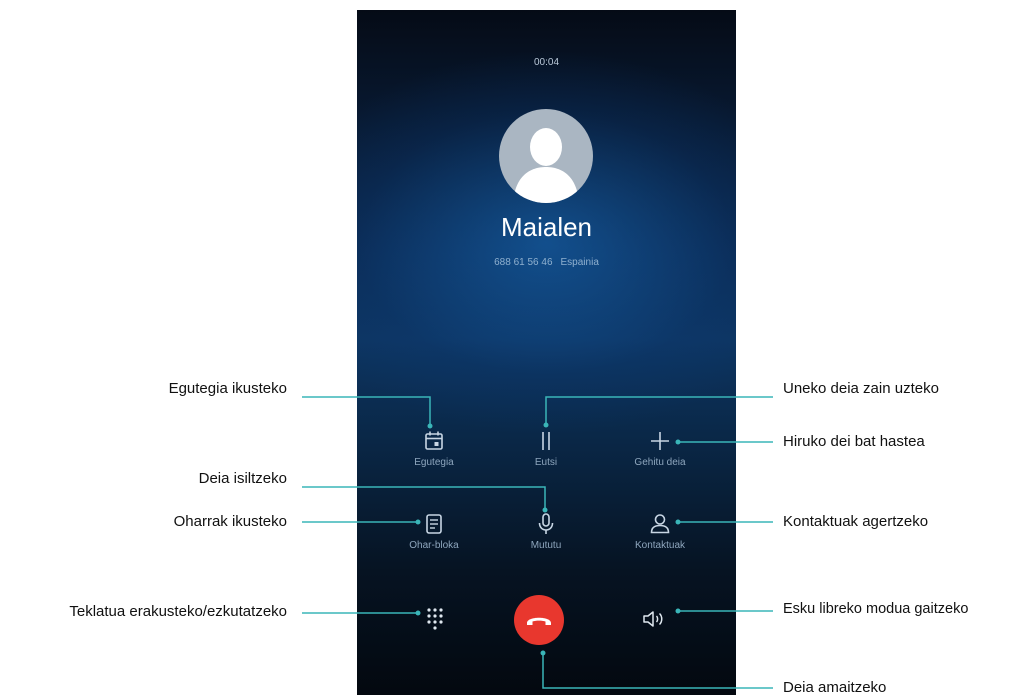  I want to click on notepad-icon, so click(434, 524).